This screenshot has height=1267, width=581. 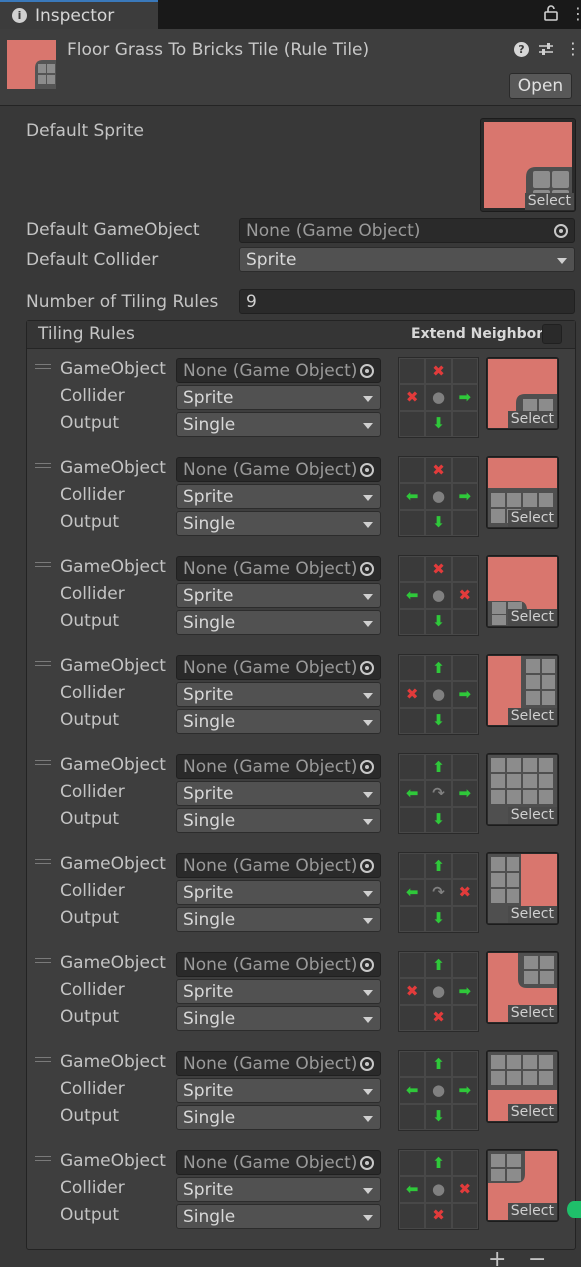 What do you see at coordinates (407, 259) in the screenshot?
I see `default-collider-dropdown: Sprite` at bounding box center [407, 259].